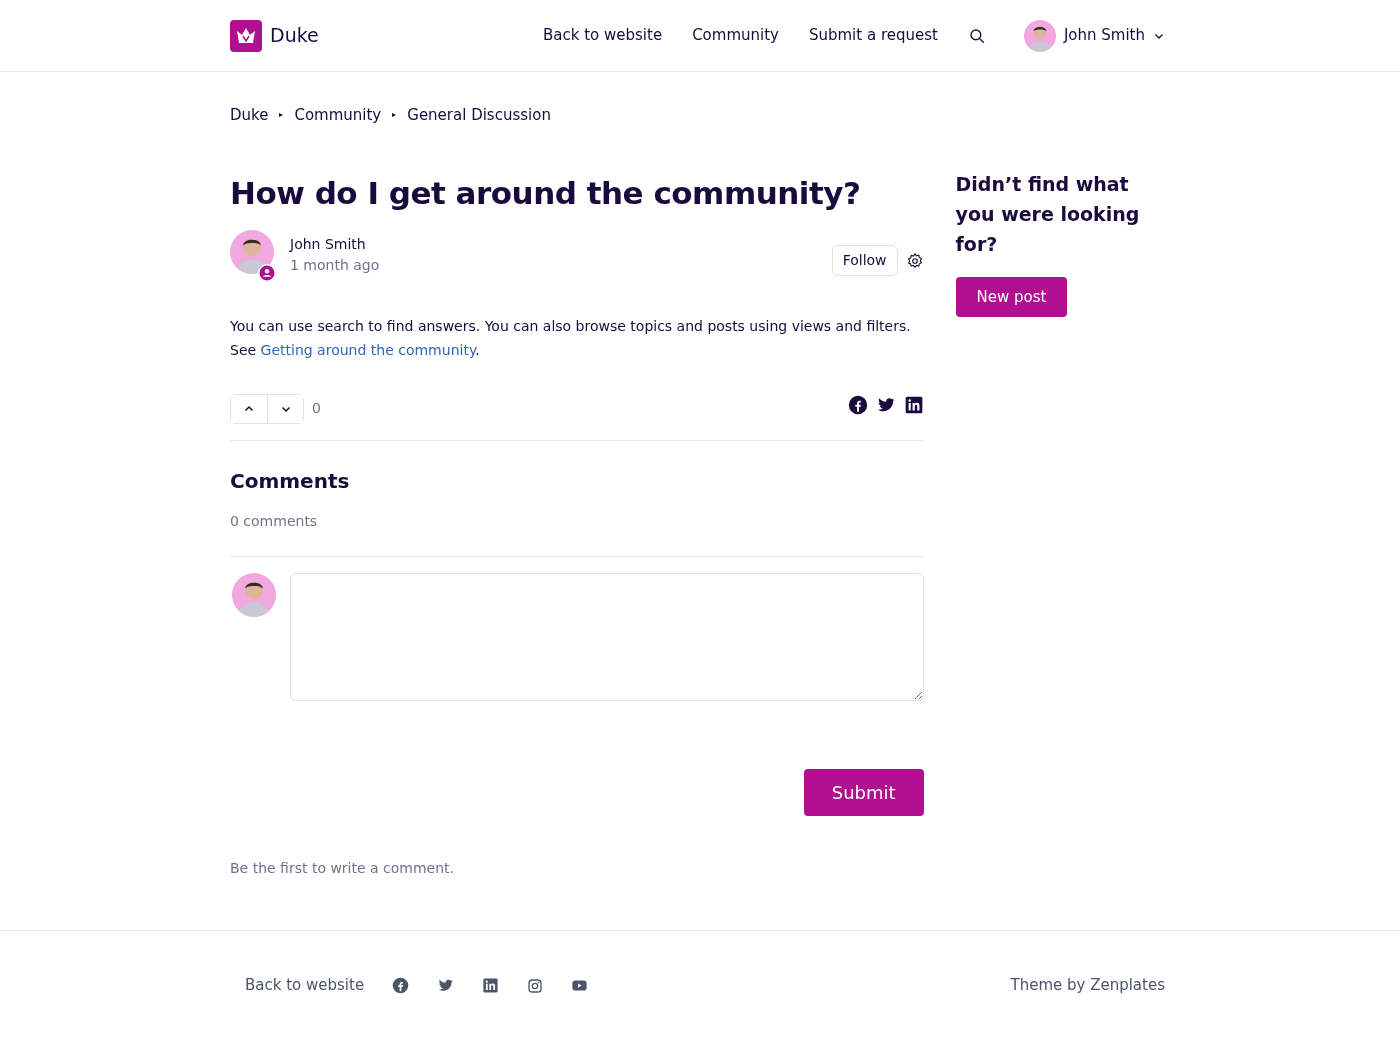 Image resolution: width=1400 pixels, height=1040 pixels. Describe the element at coordinates (1011, 296) in the screenshot. I see `new-post-button: New post` at that location.